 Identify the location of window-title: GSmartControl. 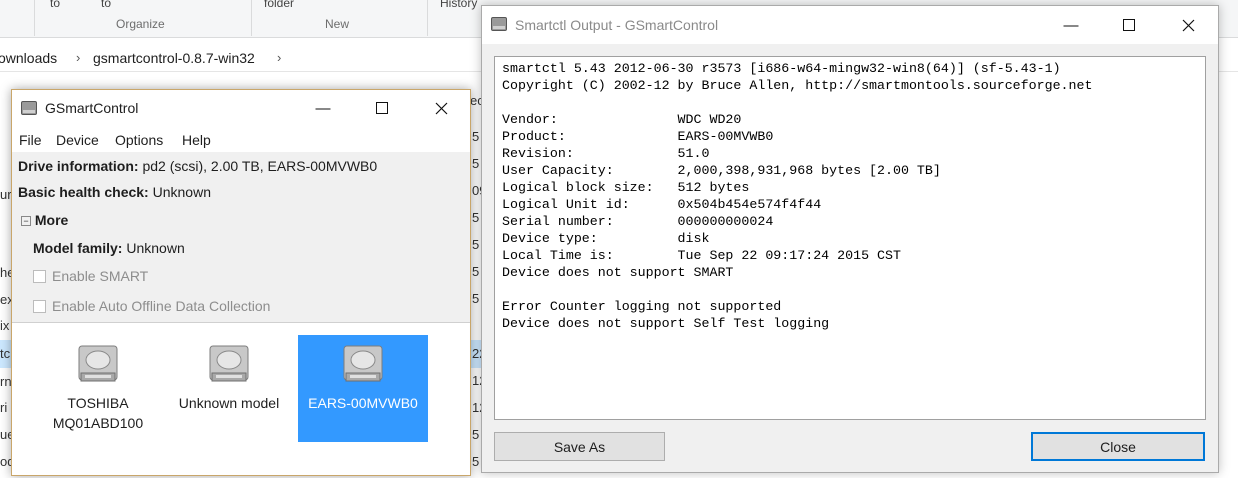
(92, 108).